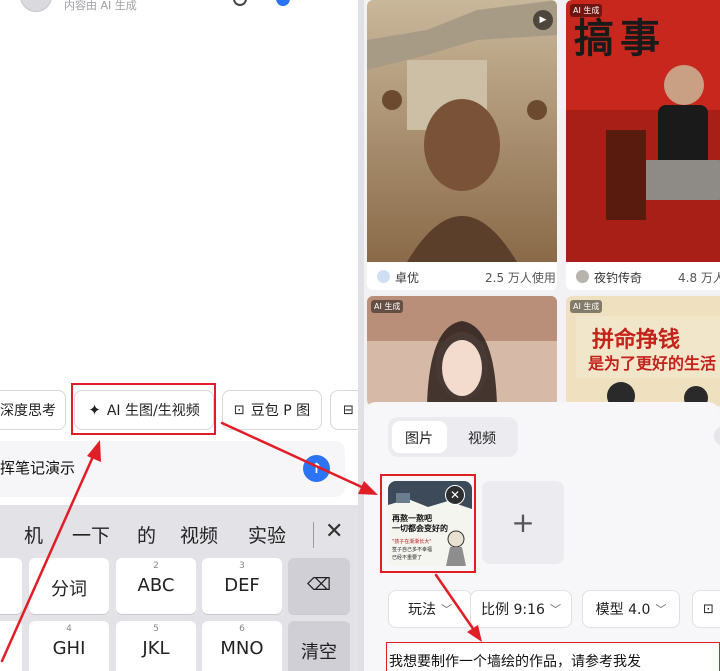  I want to click on candidate-separator, so click(313, 535).